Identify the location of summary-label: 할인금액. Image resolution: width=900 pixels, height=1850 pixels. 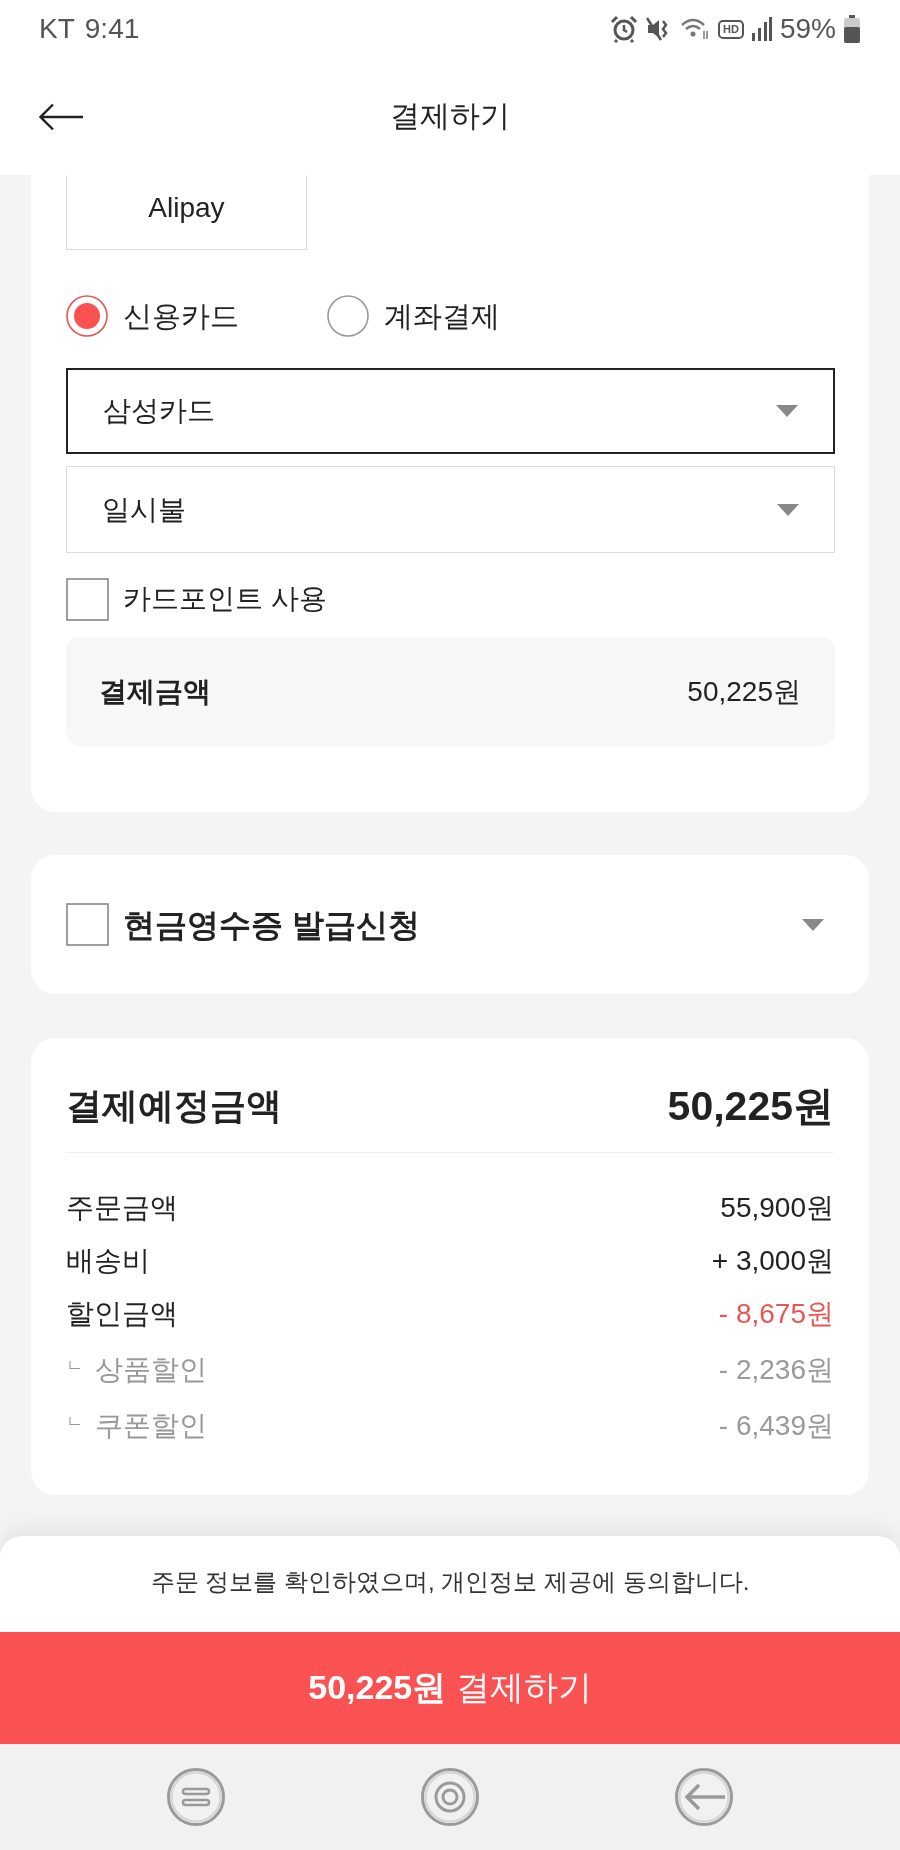
(122, 1313).